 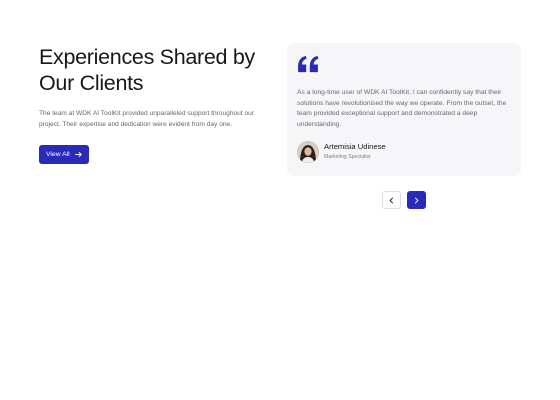 I want to click on section-title: Experiences Shared by Our Clients, so click(x=147, y=70).